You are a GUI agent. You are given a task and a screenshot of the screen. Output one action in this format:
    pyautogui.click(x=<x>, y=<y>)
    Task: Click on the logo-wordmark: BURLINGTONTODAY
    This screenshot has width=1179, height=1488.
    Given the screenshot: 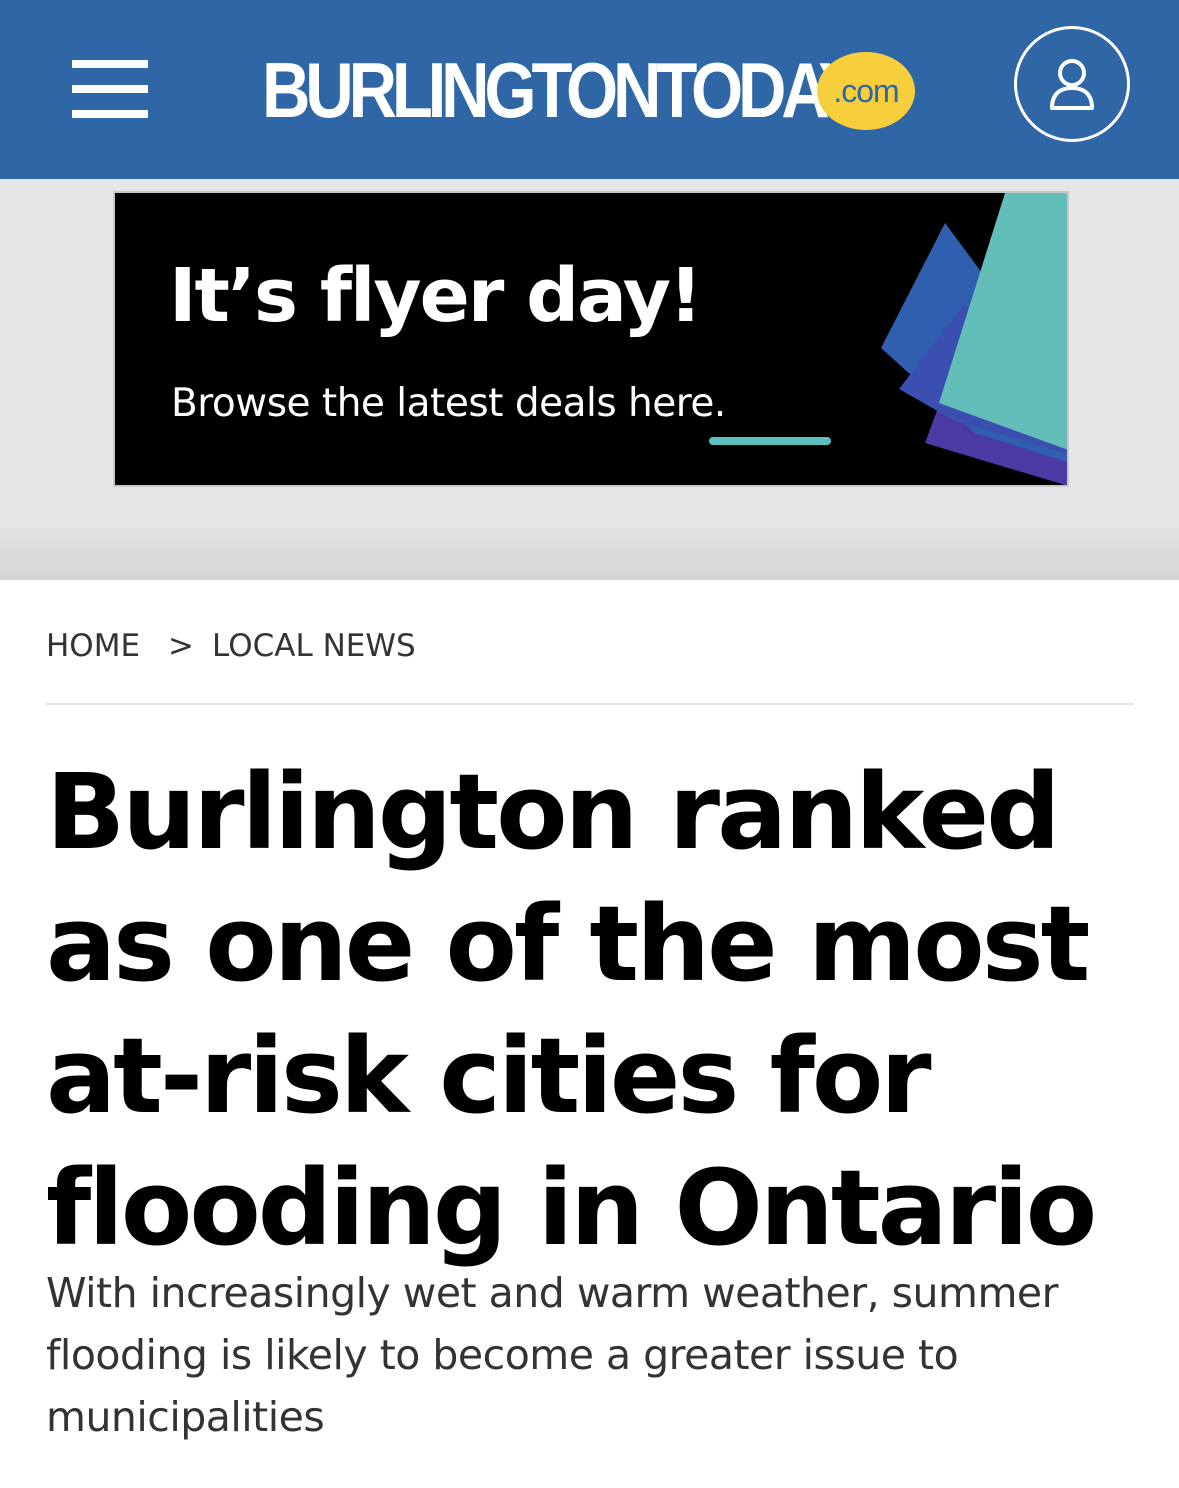 What is the action you would take?
    pyautogui.click(x=562, y=90)
    